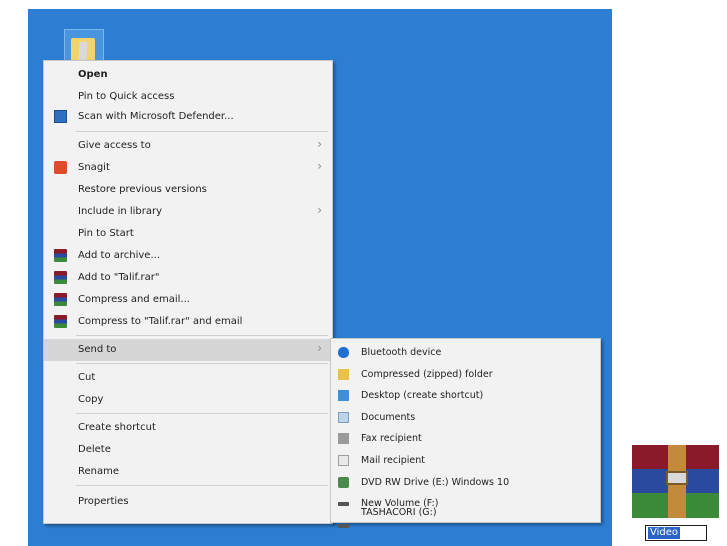  I want to click on menu-item-pin-start: Pin to Start, so click(188, 234).